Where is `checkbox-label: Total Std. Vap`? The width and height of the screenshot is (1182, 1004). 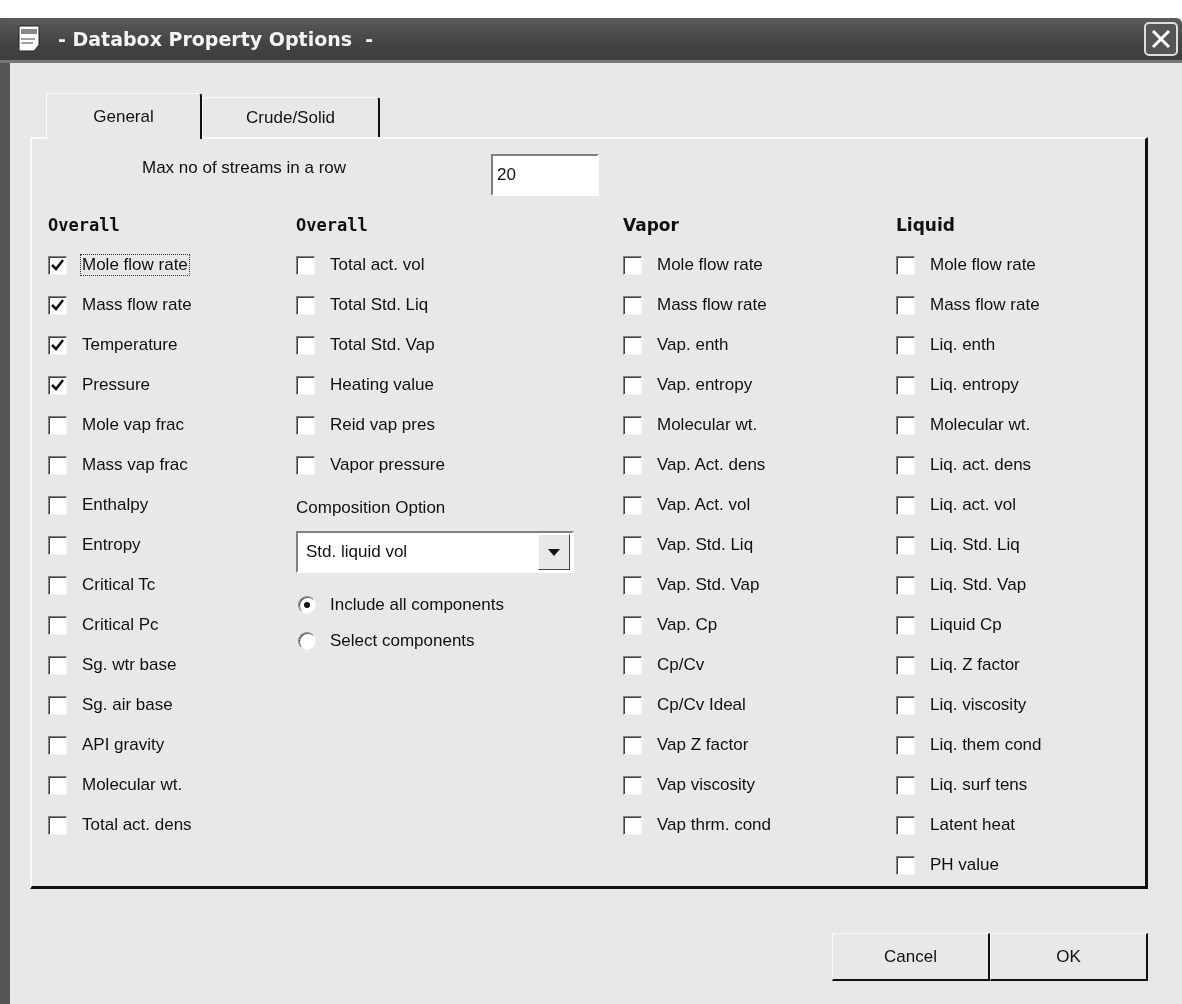
checkbox-label: Total Std. Vap is located at coordinates (382, 345).